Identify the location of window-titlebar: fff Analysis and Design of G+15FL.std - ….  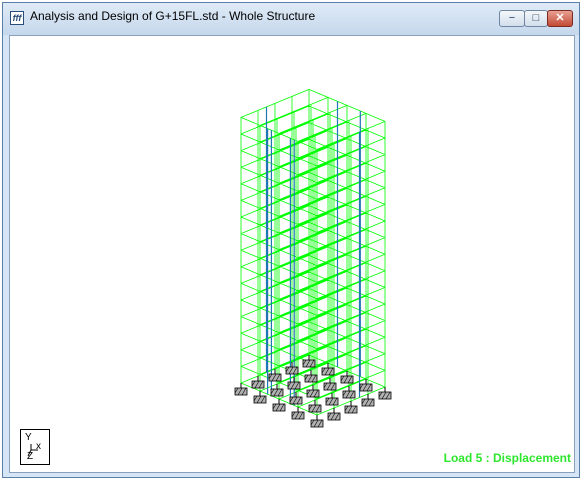
(291, 19).